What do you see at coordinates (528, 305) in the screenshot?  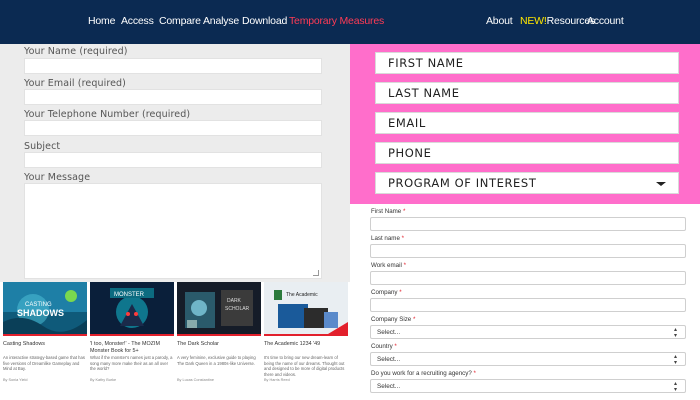 I see `company-field` at bounding box center [528, 305].